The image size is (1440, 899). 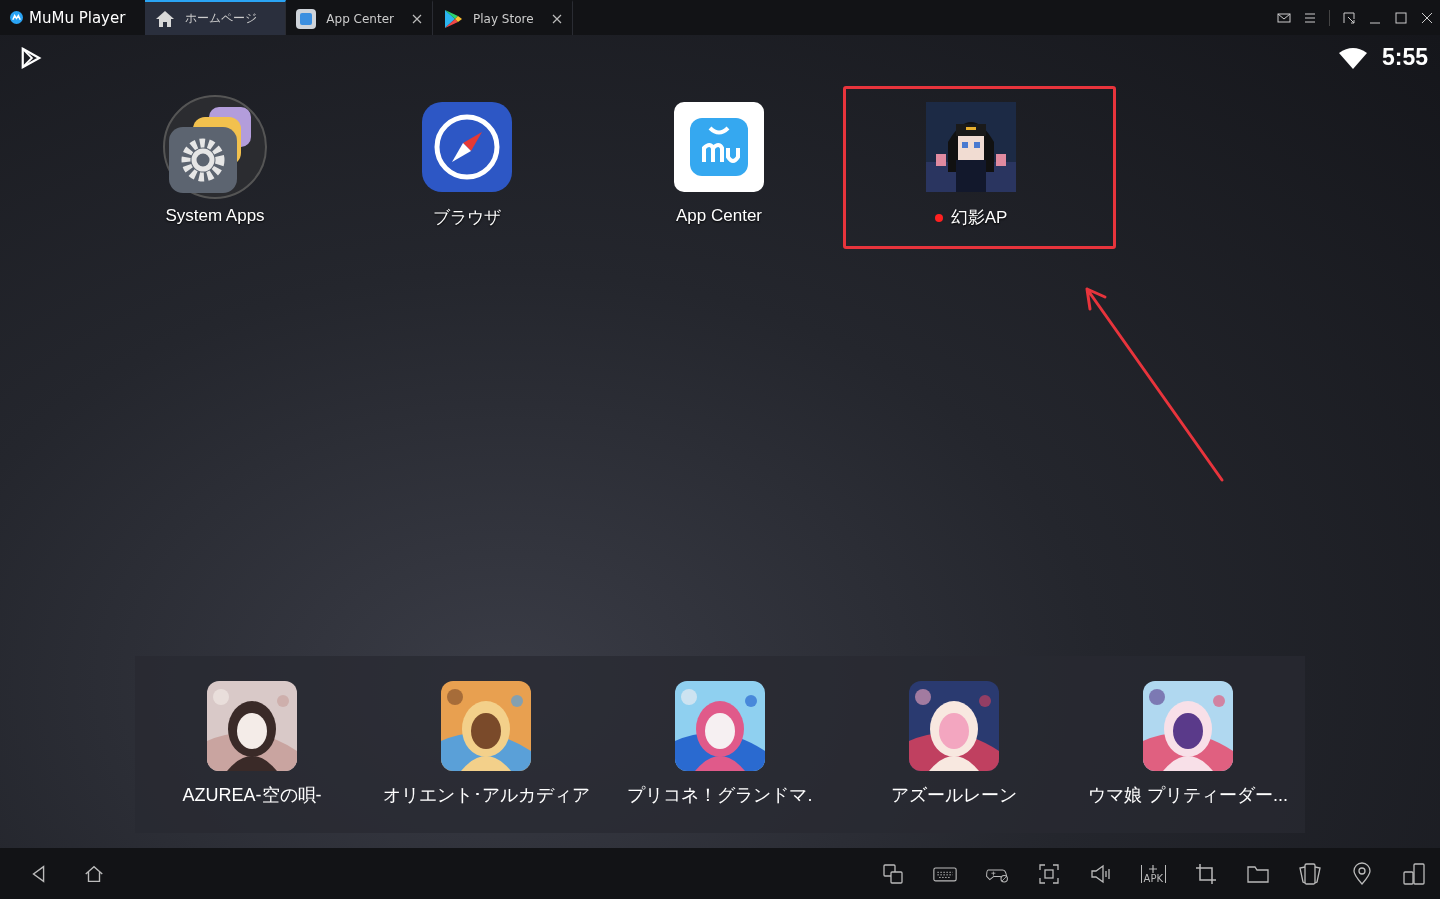 What do you see at coordinates (16, 17) in the screenshot?
I see `logo-icon` at bounding box center [16, 17].